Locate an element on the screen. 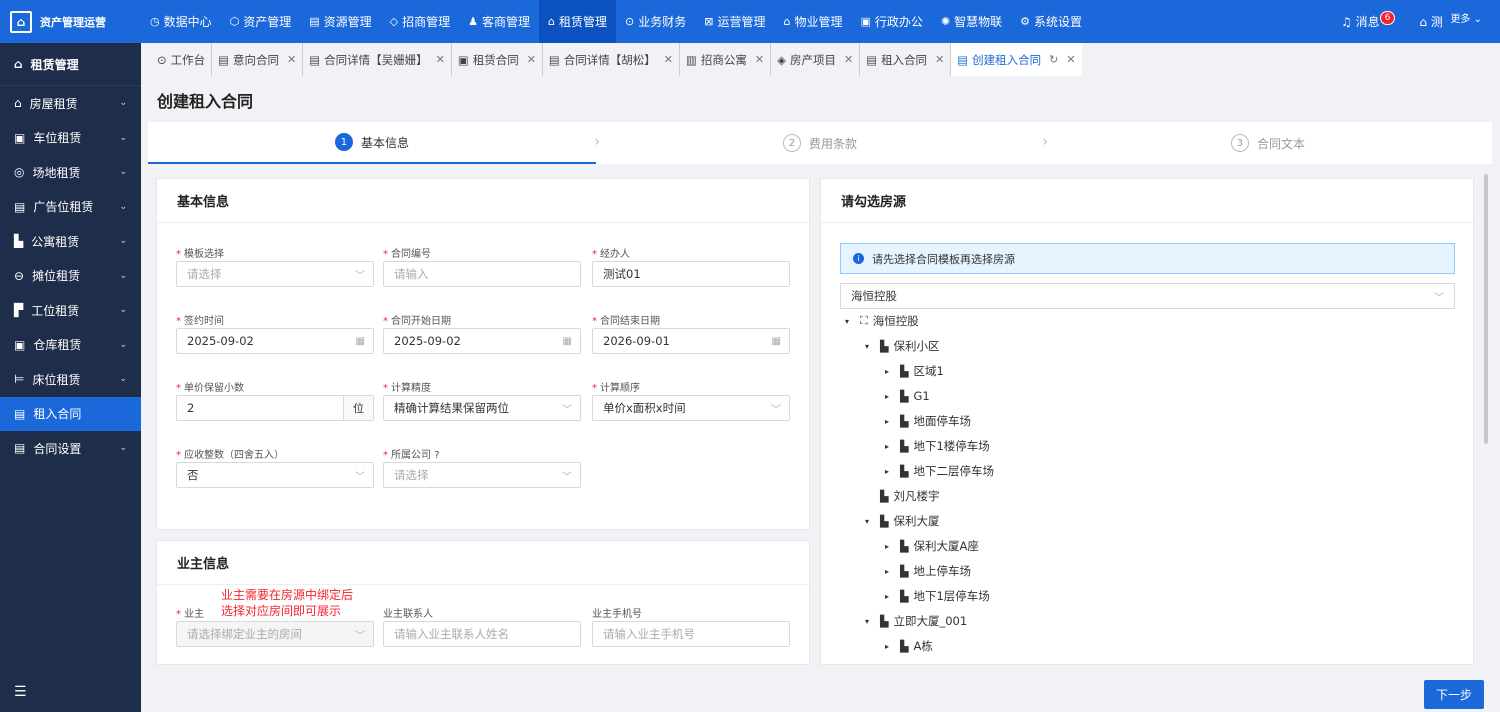  sidebar-item-10: ▤ 合同设置 ⌄ is located at coordinates (70, 448).